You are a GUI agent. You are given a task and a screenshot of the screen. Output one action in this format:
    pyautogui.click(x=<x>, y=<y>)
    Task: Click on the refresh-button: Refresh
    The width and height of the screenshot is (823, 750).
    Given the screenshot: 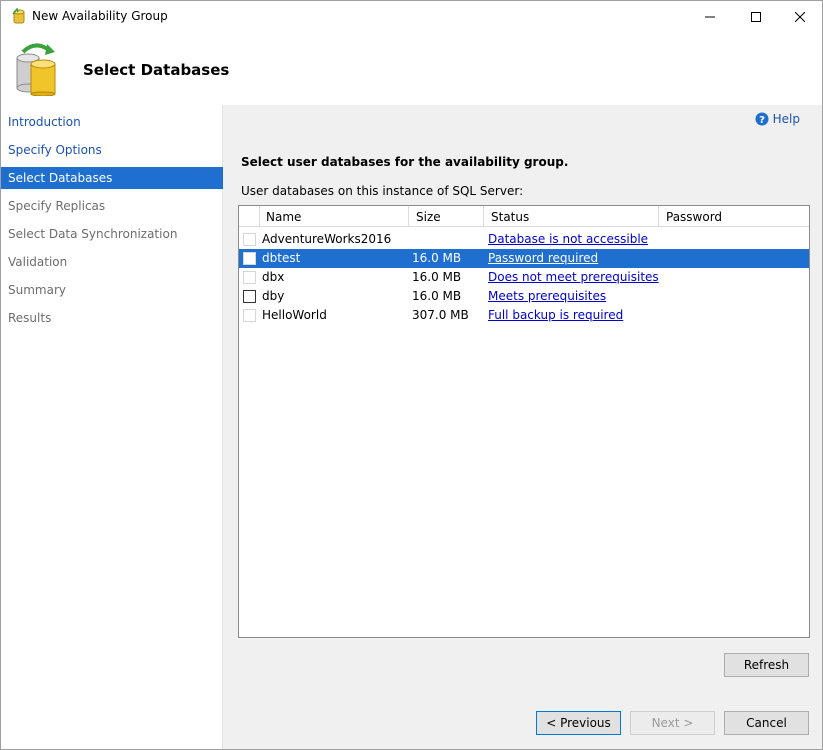 What is the action you would take?
    pyautogui.click(x=766, y=665)
    